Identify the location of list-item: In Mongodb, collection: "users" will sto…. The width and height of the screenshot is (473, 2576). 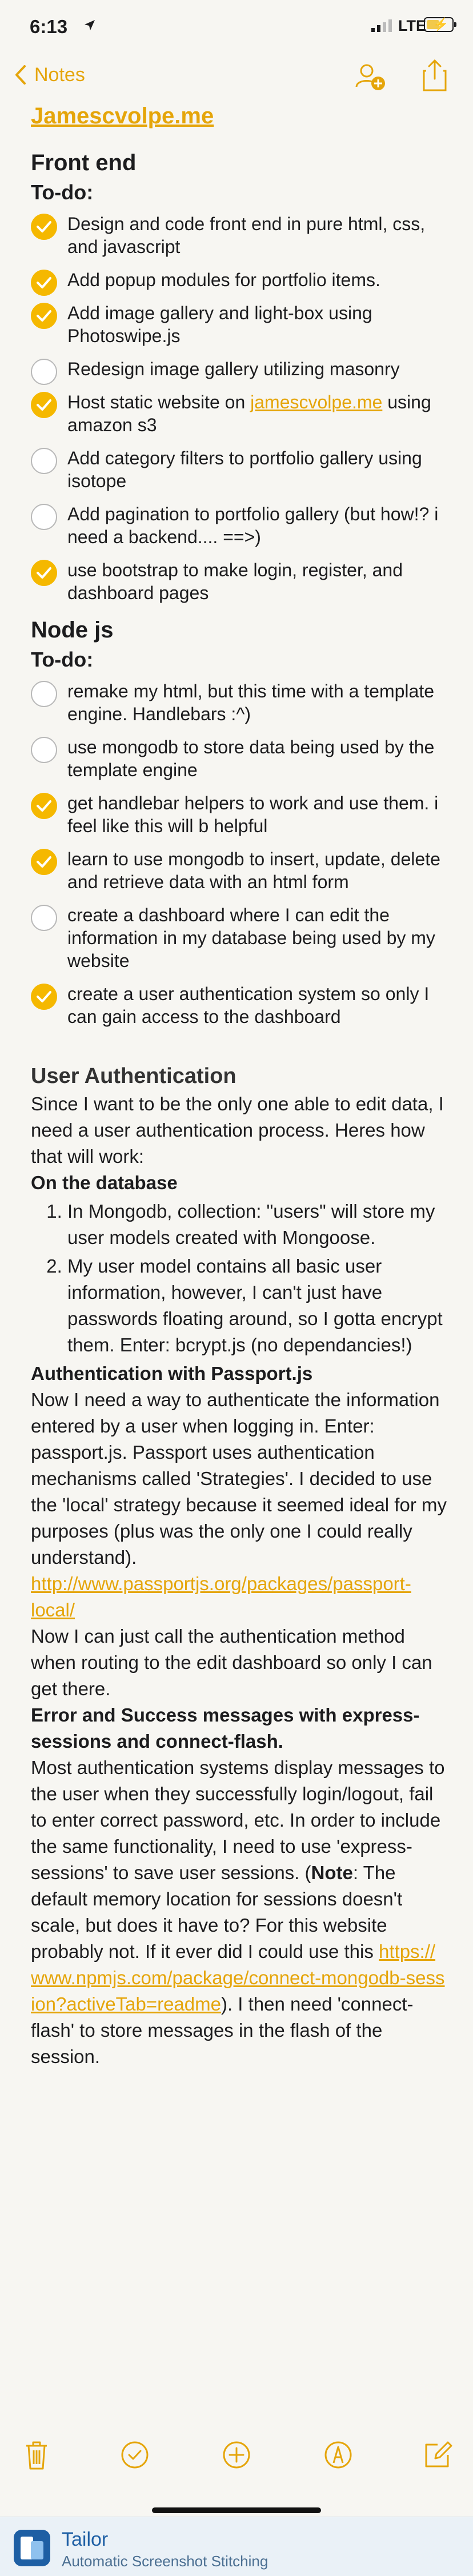
(257, 1224).